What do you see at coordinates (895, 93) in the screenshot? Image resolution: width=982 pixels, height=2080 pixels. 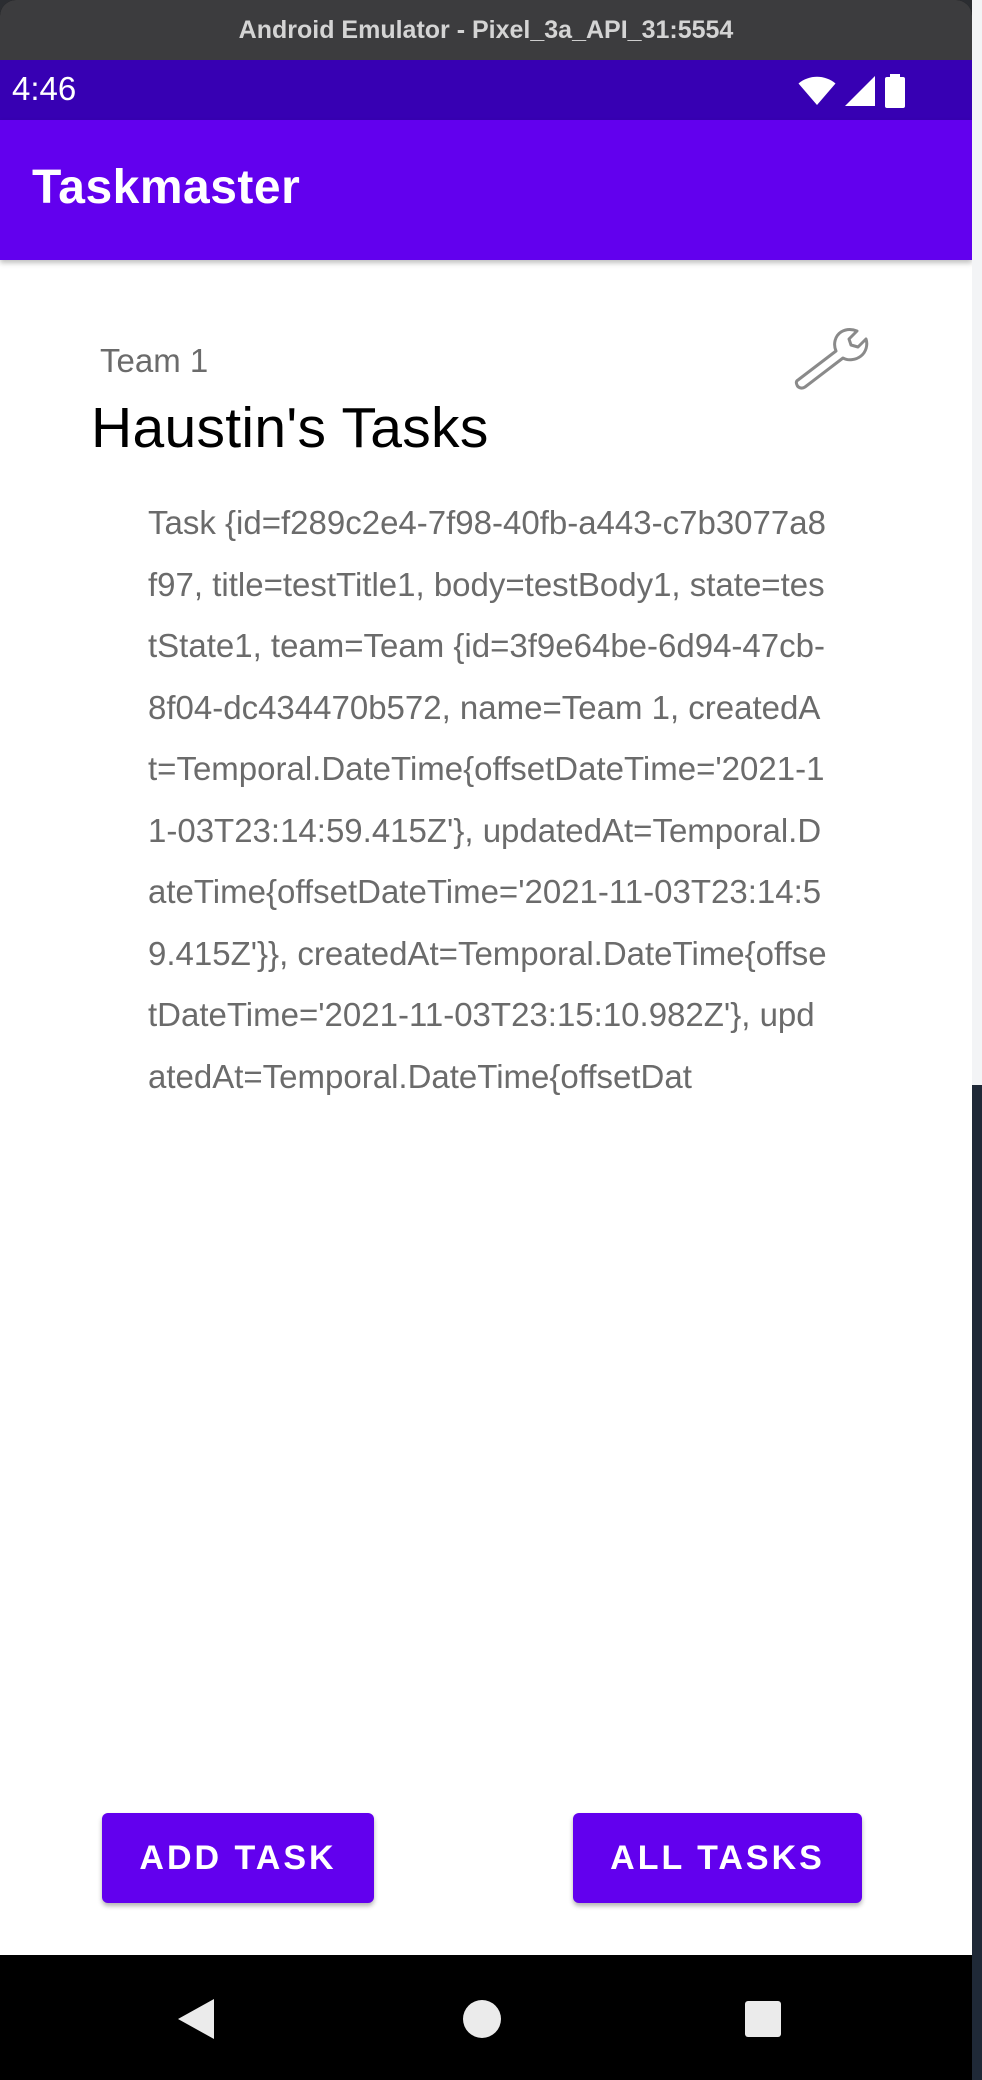 I see `battery-icon` at bounding box center [895, 93].